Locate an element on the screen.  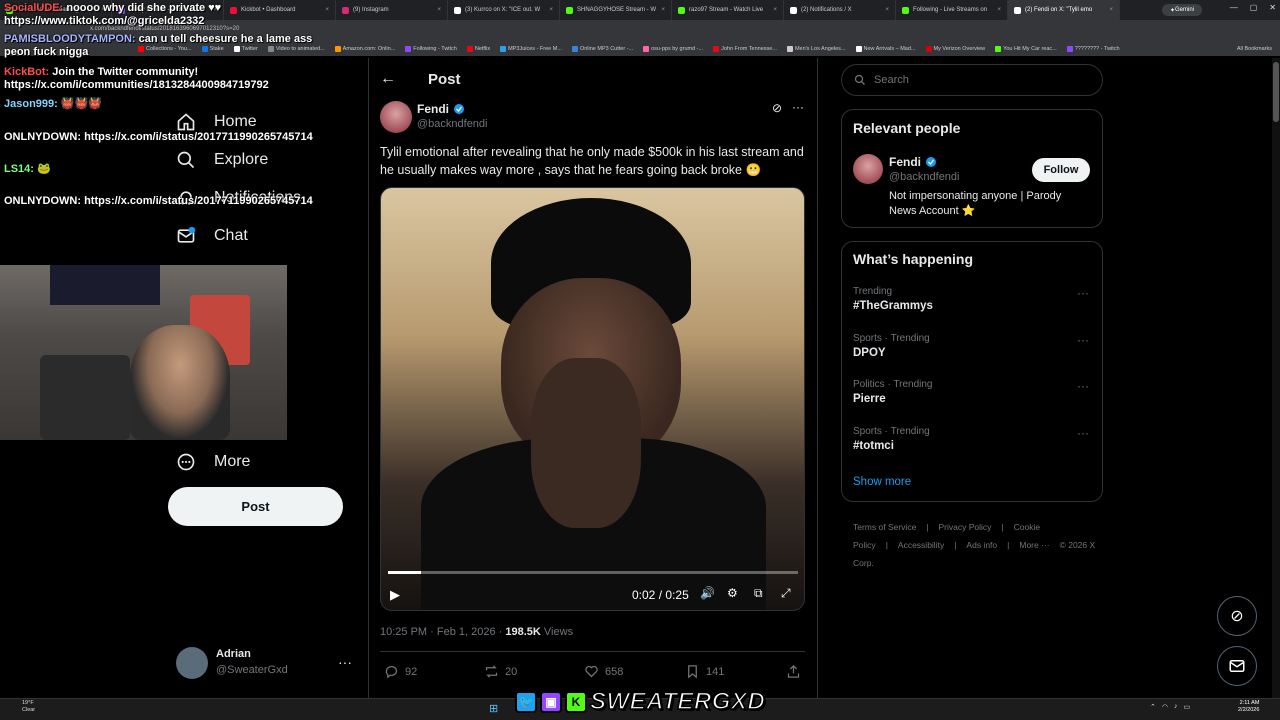
browser-tab: Following - Live Streams on × is located at coordinates (952, 10).